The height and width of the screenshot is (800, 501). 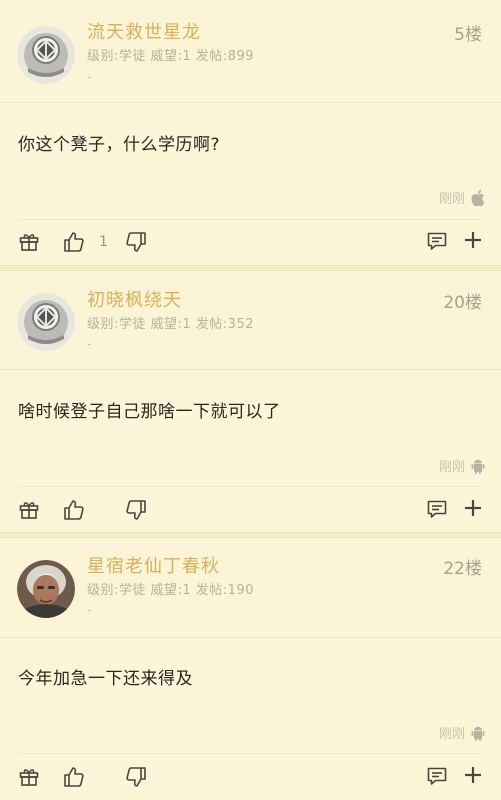 I want to click on user-meta: 级别:学徒 威望:1 发帖:190, so click(x=170, y=590).